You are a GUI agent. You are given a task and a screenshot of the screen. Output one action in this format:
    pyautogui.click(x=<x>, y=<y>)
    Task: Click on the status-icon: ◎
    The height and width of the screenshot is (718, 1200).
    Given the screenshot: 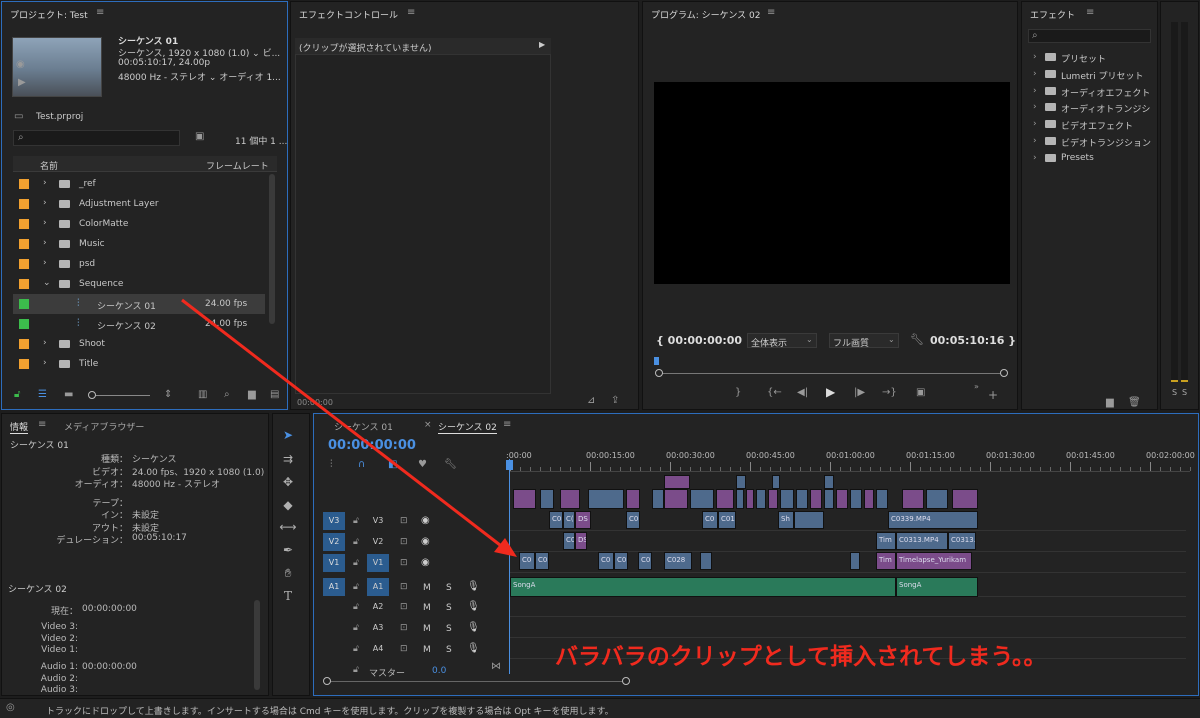 What is the action you would take?
    pyautogui.click(x=10, y=707)
    